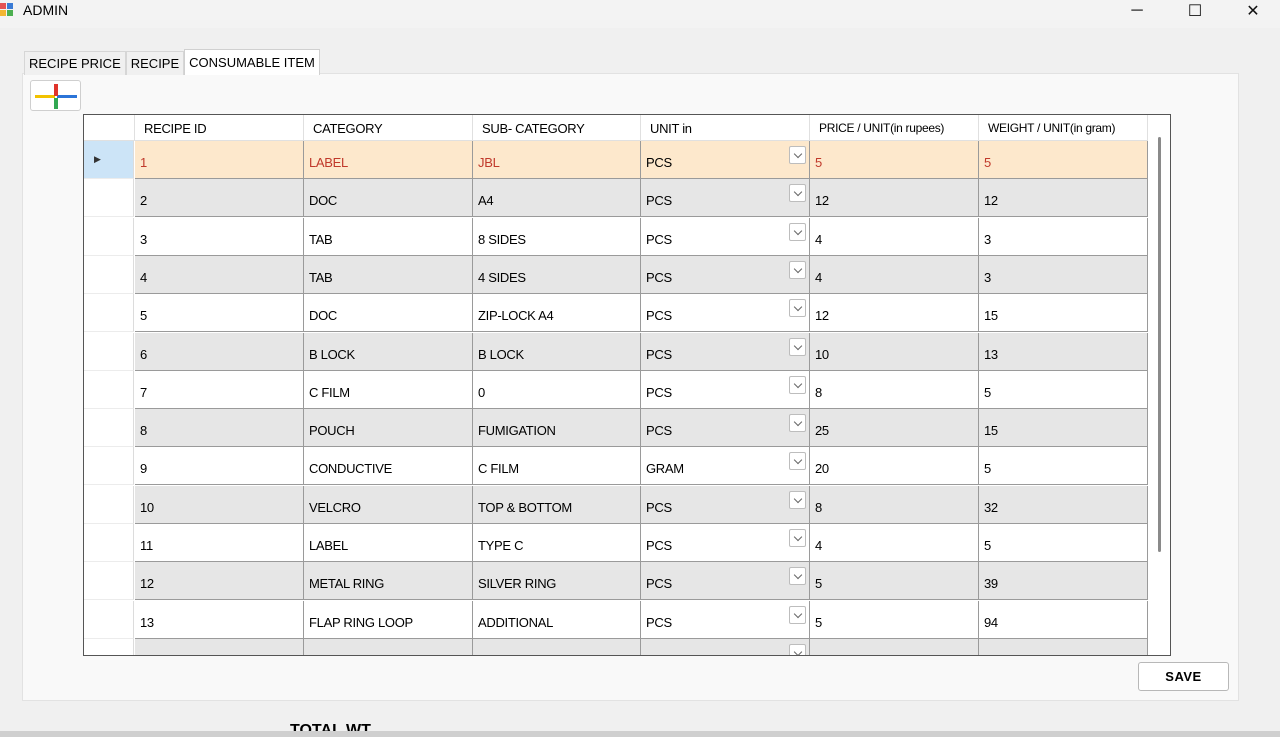  I want to click on table-row: 13 FLAP RING LOOP ADDITIONAL PCS 5 94, so click(616, 619).